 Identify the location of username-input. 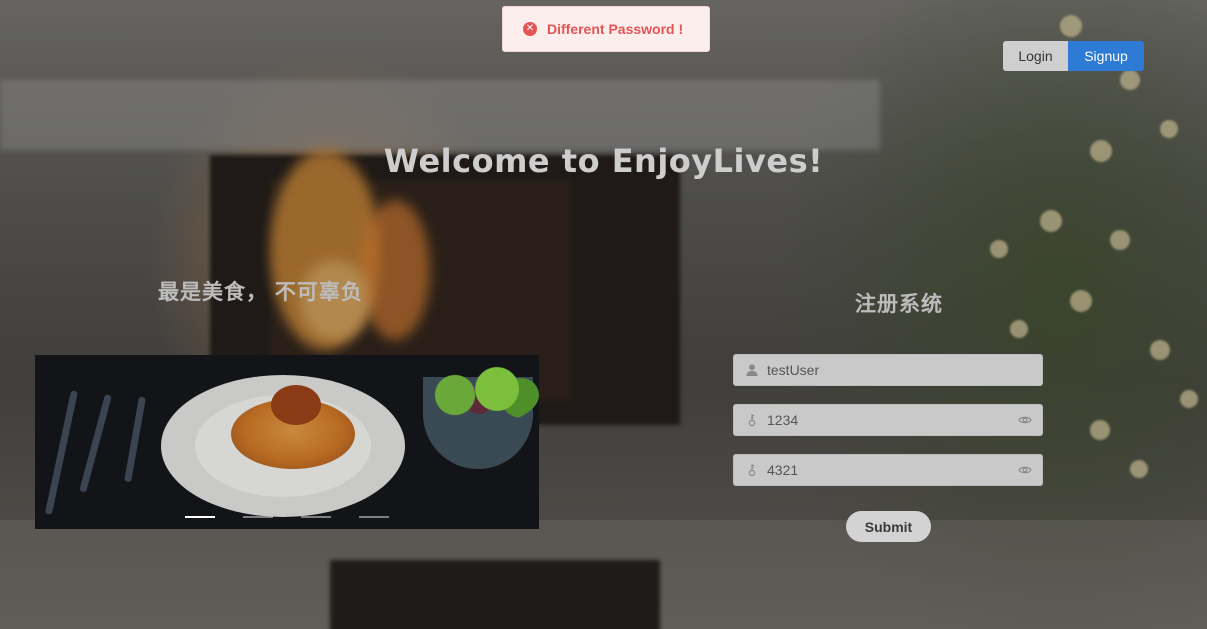
(887, 370).